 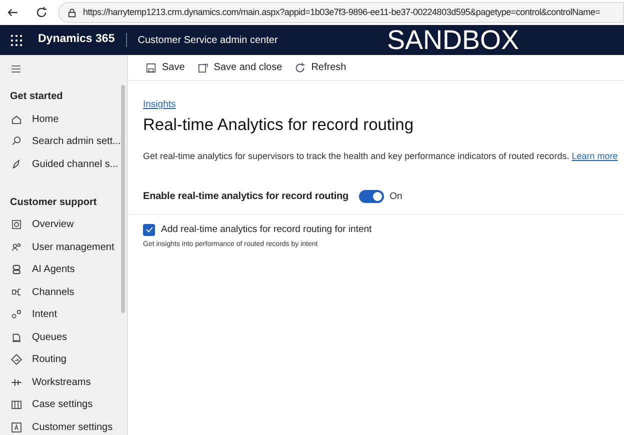 What do you see at coordinates (76, 40) in the screenshot?
I see `app-name: Dynamics 365` at bounding box center [76, 40].